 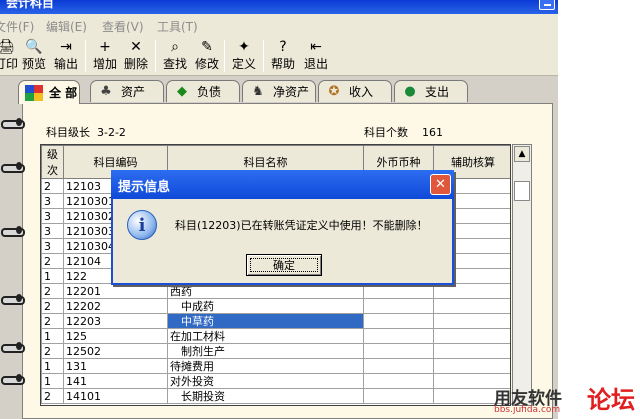 What do you see at coordinates (63, 93) in the screenshot?
I see `tab-all-label: 全 部` at bounding box center [63, 93].